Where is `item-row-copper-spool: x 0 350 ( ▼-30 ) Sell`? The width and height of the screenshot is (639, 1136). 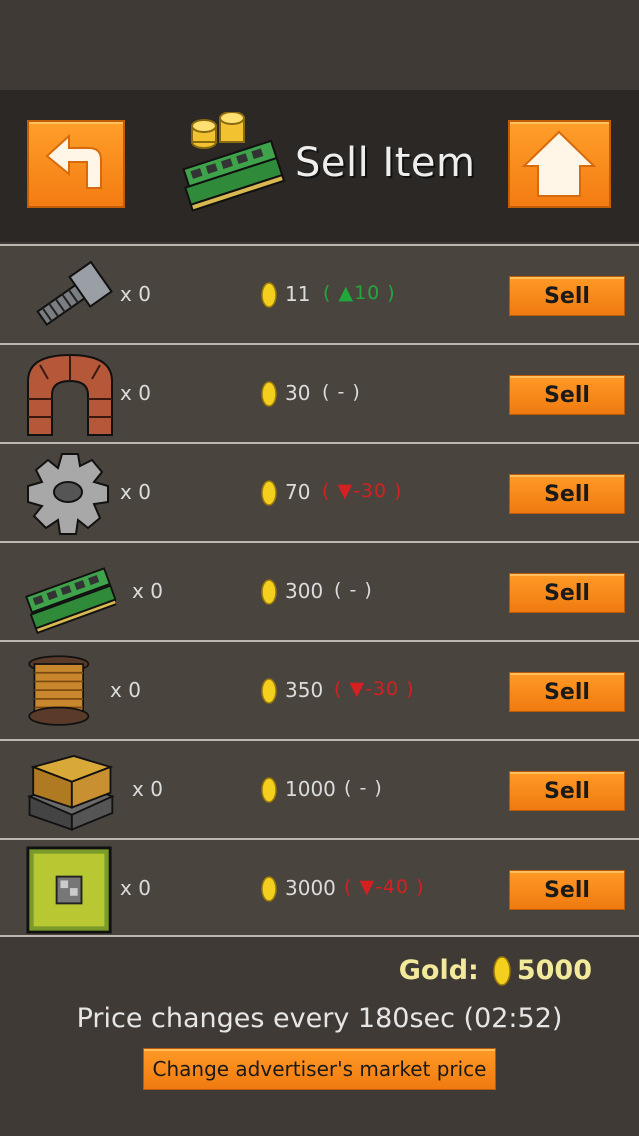 item-row-copper-spool: x 0 350 ( ▼-30 ) Sell is located at coordinates (319, 689).